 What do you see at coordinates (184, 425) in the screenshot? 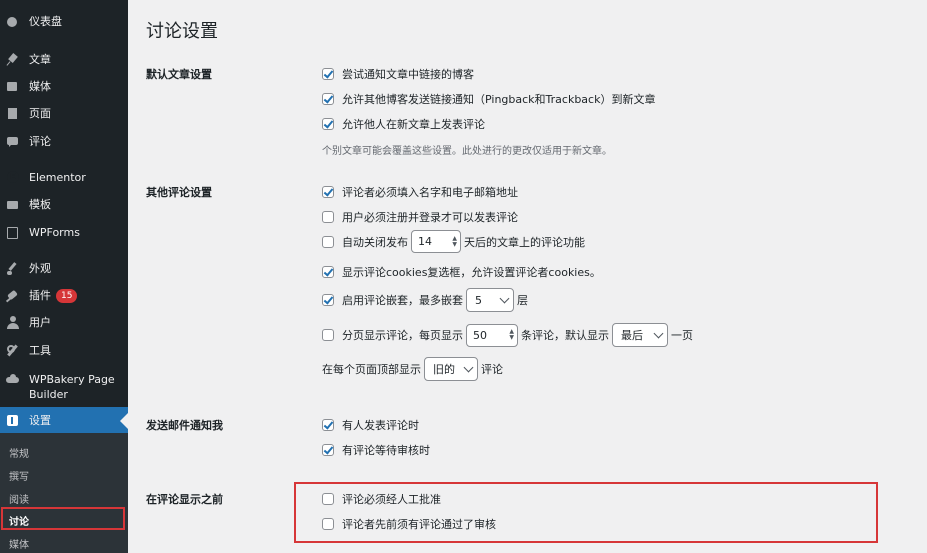
I see `email-me-heading: 发送邮件通知我` at bounding box center [184, 425].